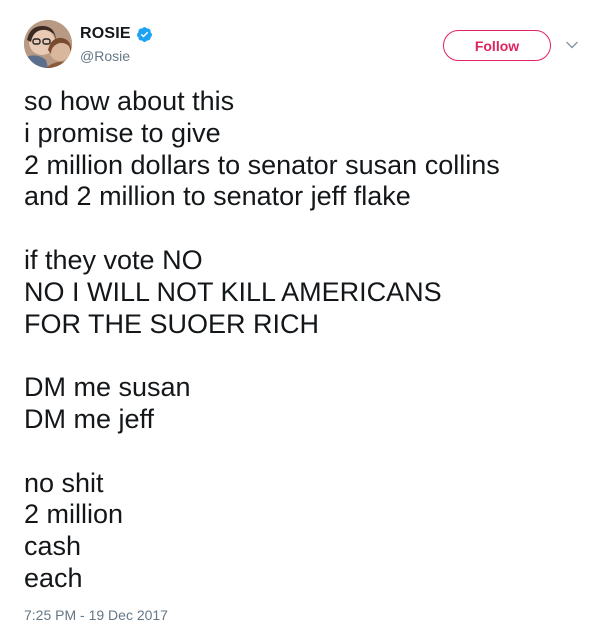  Describe the element at coordinates (64, 482) in the screenshot. I see `tweet-line: no shit` at that location.